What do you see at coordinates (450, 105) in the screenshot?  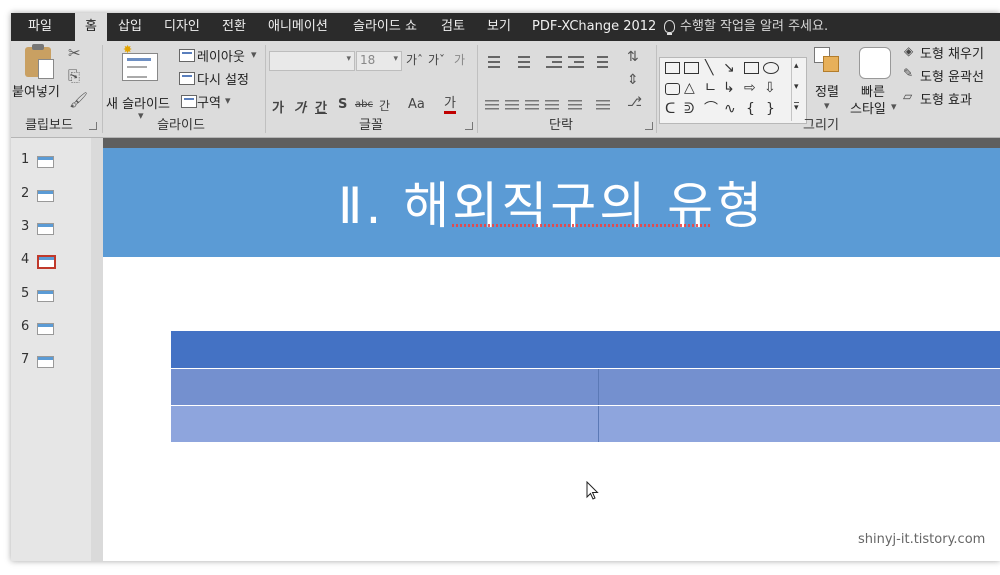 I see `font-color-button: 가` at bounding box center [450, 105].